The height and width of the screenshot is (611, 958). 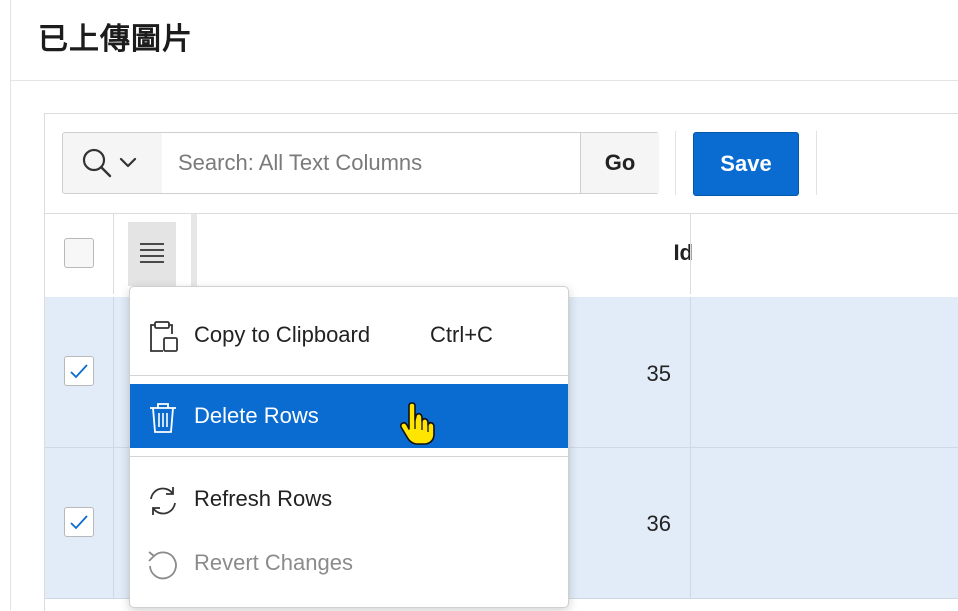 What do you see at coordinates (501, 253) in the screenshot?
I see `grid-header: Id` at bounding box center [501, 253].